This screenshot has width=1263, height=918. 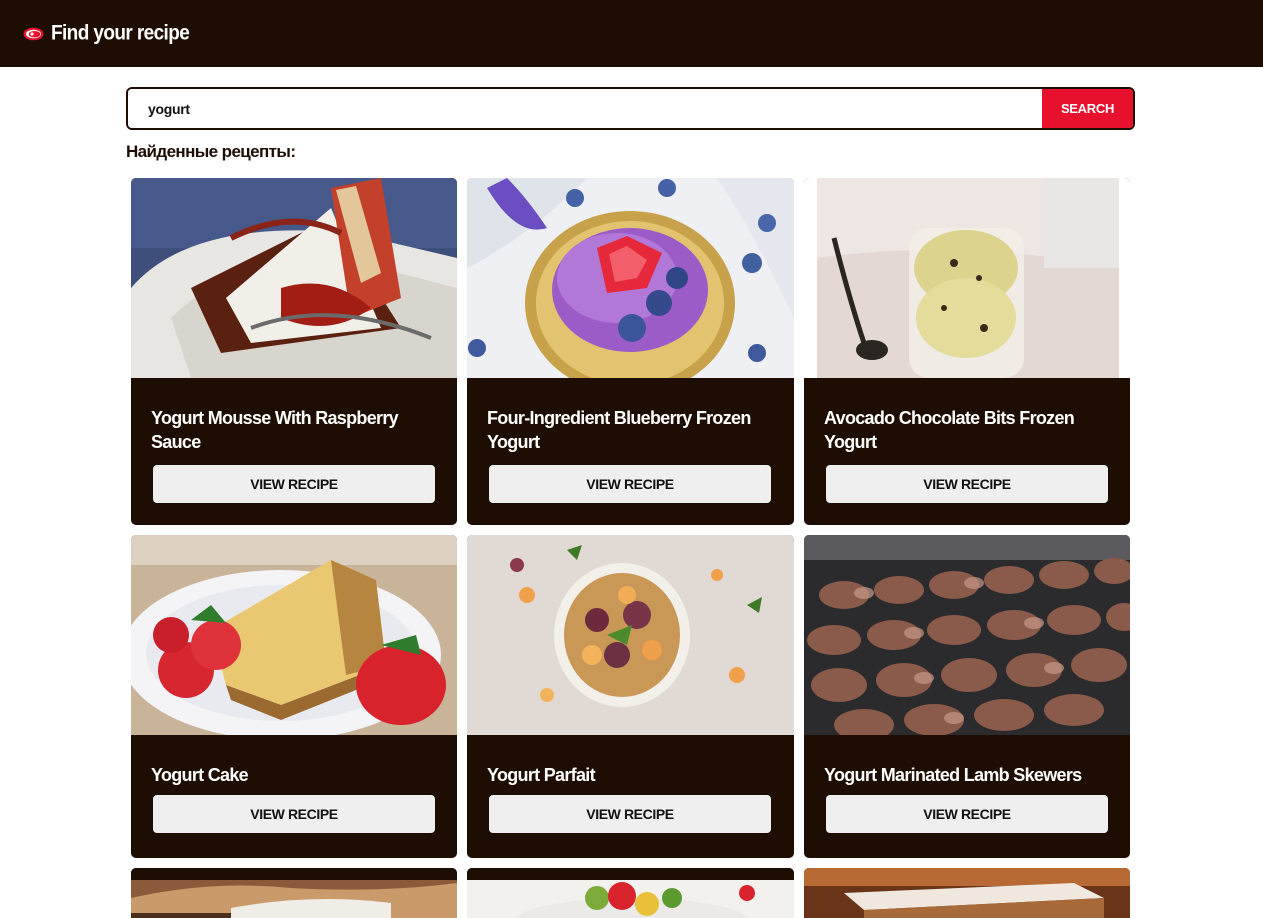 What do you see at coordinates (200, 775) in the screenshot?
I see `recipe-title: Yogurt Cake` at bounding box center [200, 775].